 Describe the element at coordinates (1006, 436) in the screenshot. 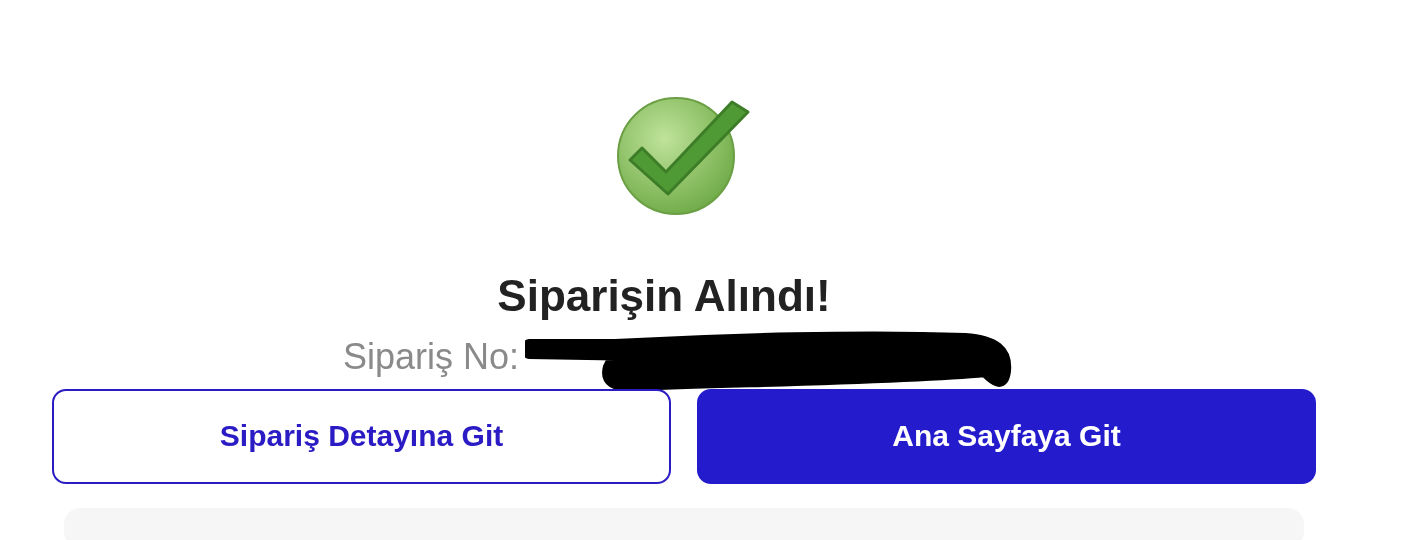

I see `home-button: Ana Sayfaya Git` at that location.